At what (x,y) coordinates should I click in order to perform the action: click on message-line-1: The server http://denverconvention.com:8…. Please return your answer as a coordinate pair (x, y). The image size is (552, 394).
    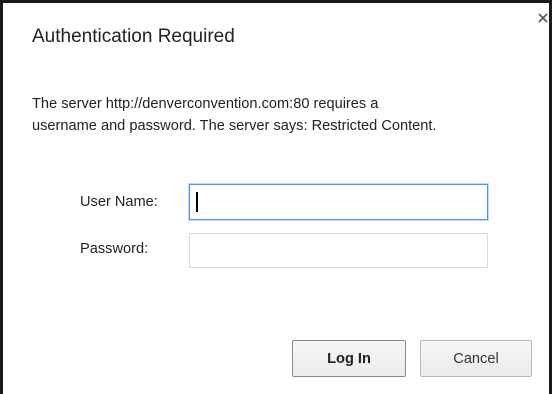
    Looking at the image, I should click on (205, 104).